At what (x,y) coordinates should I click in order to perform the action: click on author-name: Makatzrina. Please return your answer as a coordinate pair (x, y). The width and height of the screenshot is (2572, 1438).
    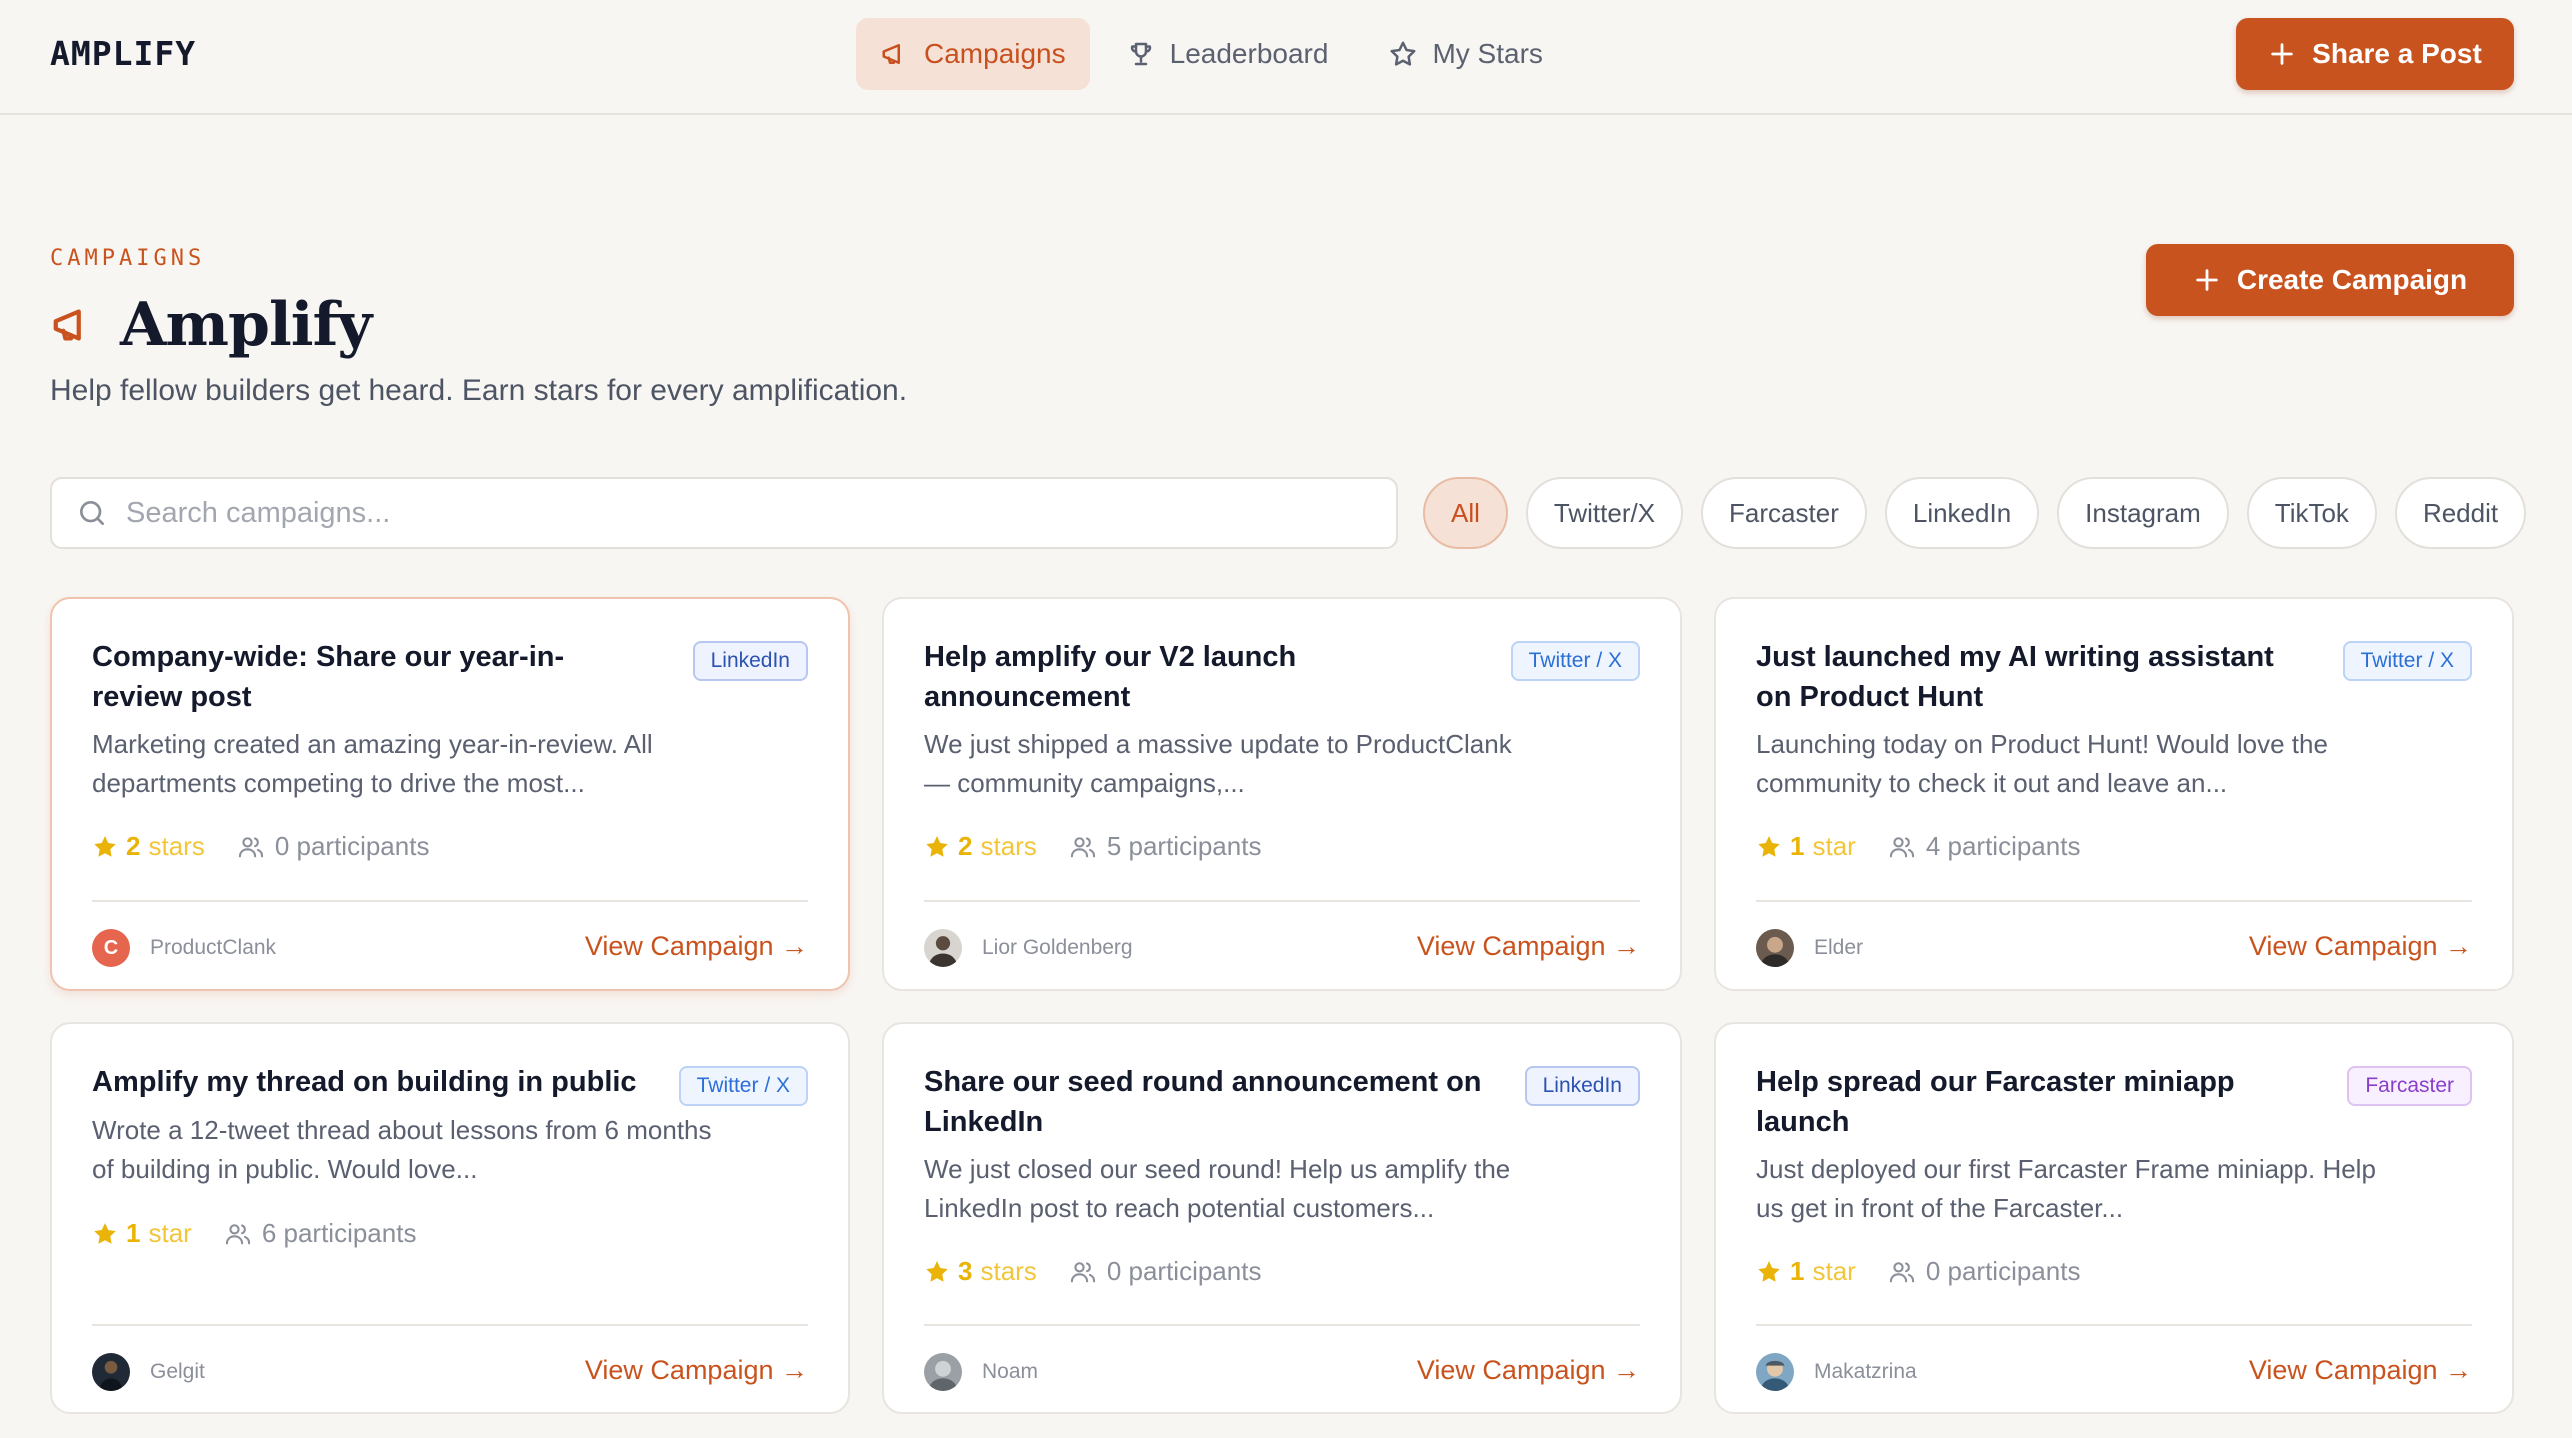
    Looking at the image, I should click on (1865, 1371).